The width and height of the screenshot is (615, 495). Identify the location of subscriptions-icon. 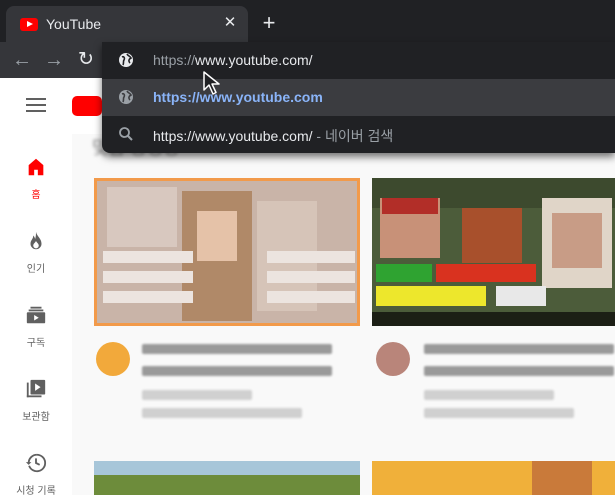
(36, 315).